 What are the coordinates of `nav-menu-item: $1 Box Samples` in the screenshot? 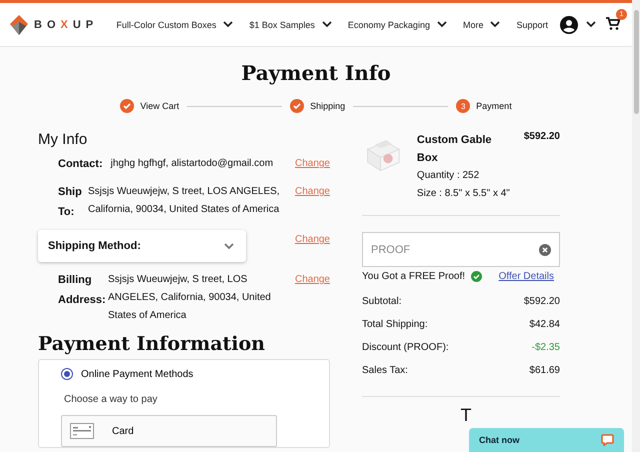 It's located at (290, 25).